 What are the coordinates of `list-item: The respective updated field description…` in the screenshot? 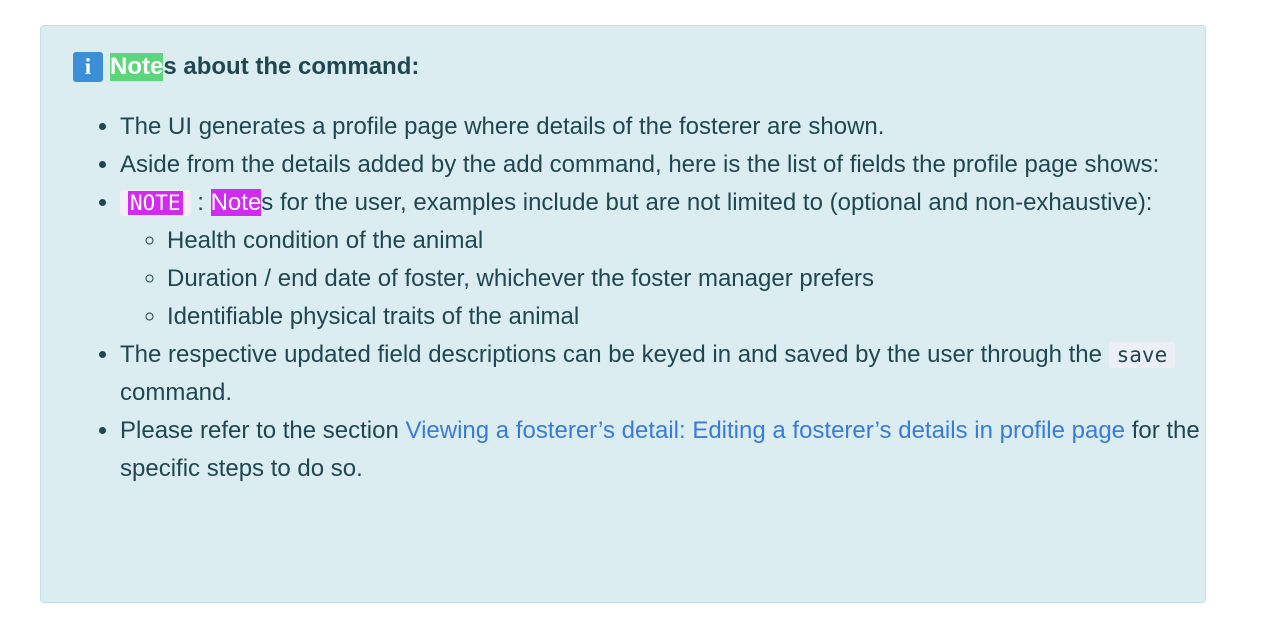 It's located at (660, 374).